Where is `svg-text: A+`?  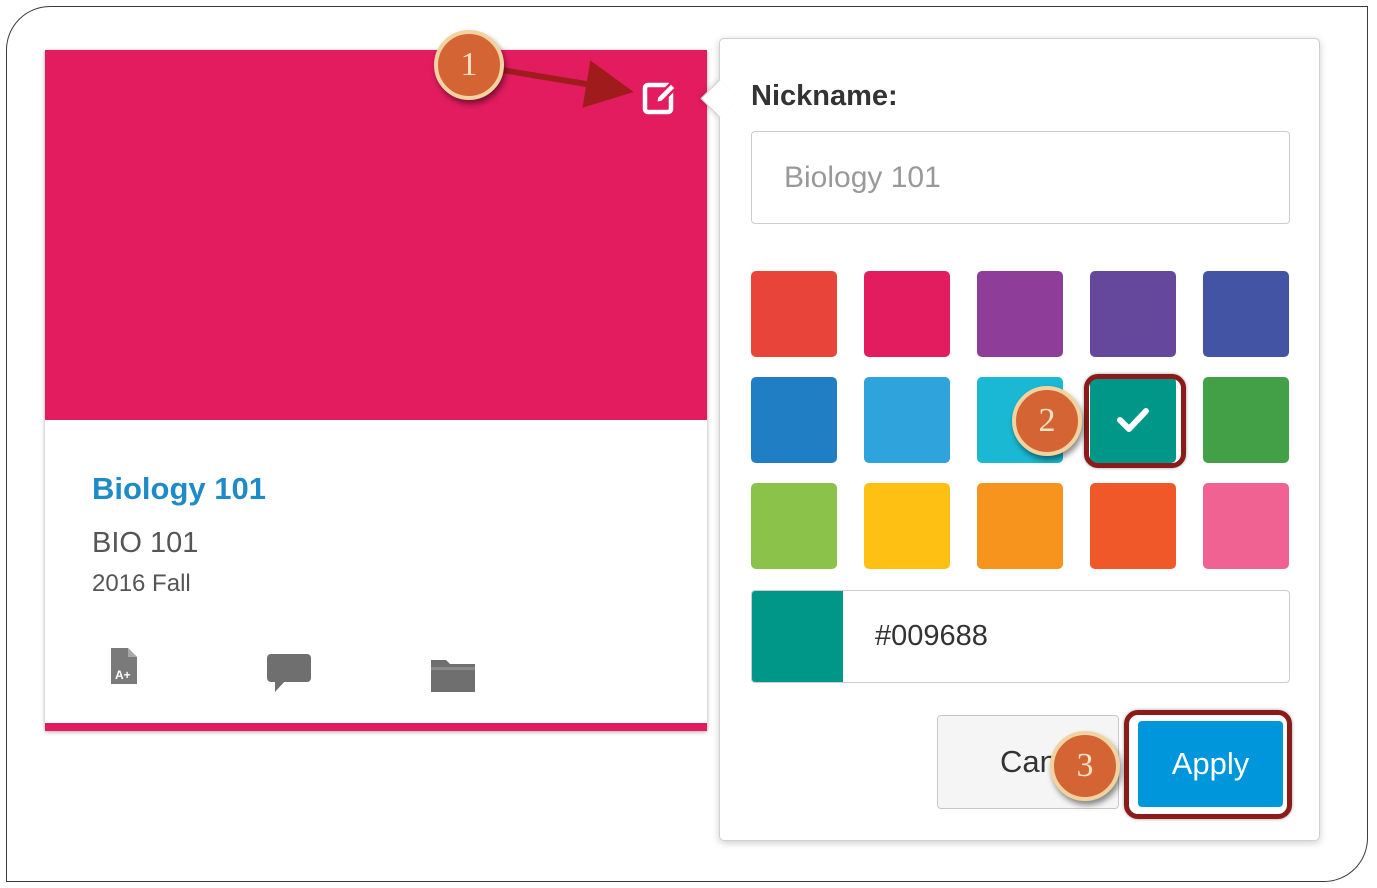
svg-text: A+ is located at coordinates (123, 675).